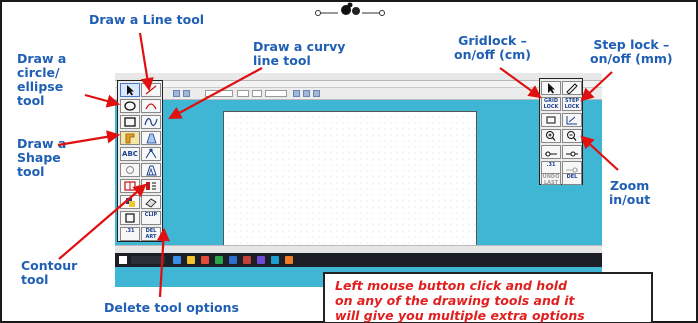  I want to click on left-tool-palette: ABC CLIP .31 DEL ART, so click(140, 161).